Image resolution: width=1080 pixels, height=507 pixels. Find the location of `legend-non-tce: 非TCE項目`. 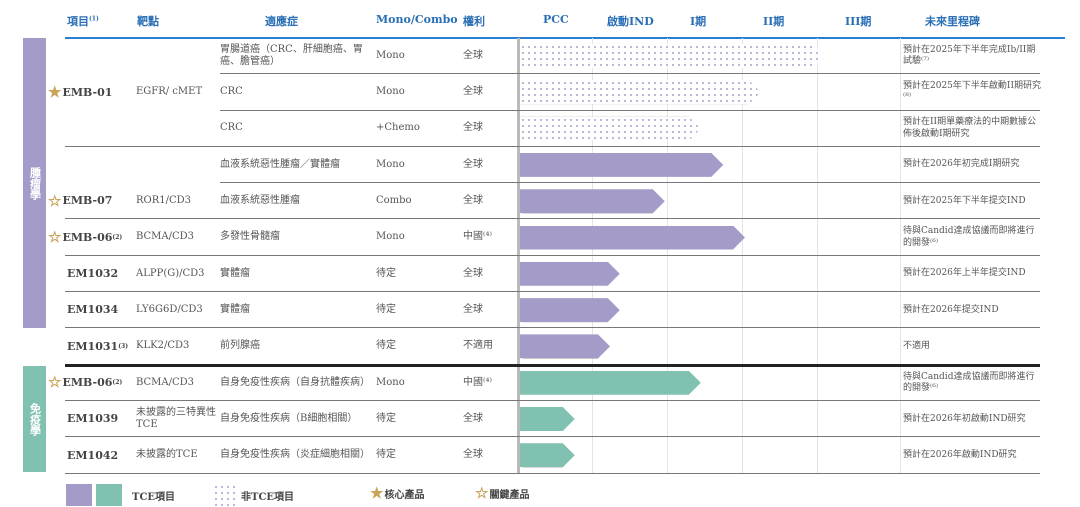

legend-non-tce: 非TCE項目 is located at coordinates (253, 495).